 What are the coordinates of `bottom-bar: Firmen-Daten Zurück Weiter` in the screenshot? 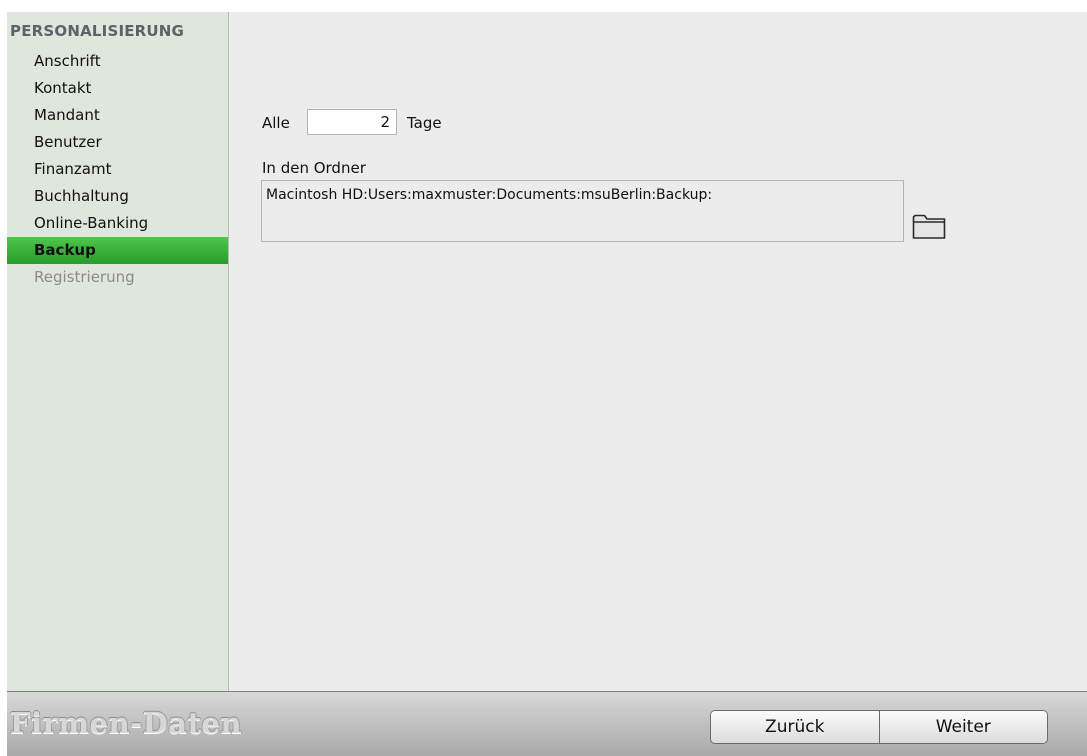 It's located at (547, 723).